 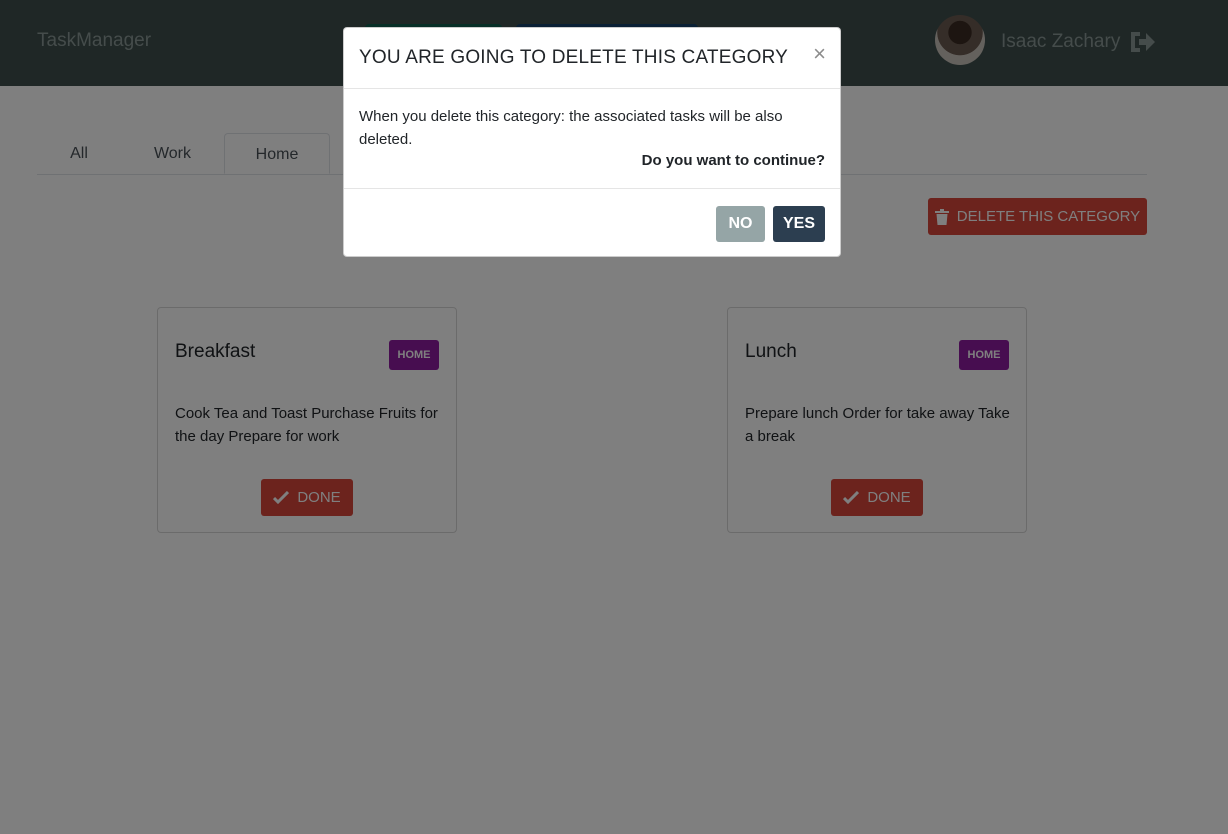 What do you see at coordinates (592, 222) in the screenshot?
I see `modal-footer: NO YES` at bounding box center [592, 222].